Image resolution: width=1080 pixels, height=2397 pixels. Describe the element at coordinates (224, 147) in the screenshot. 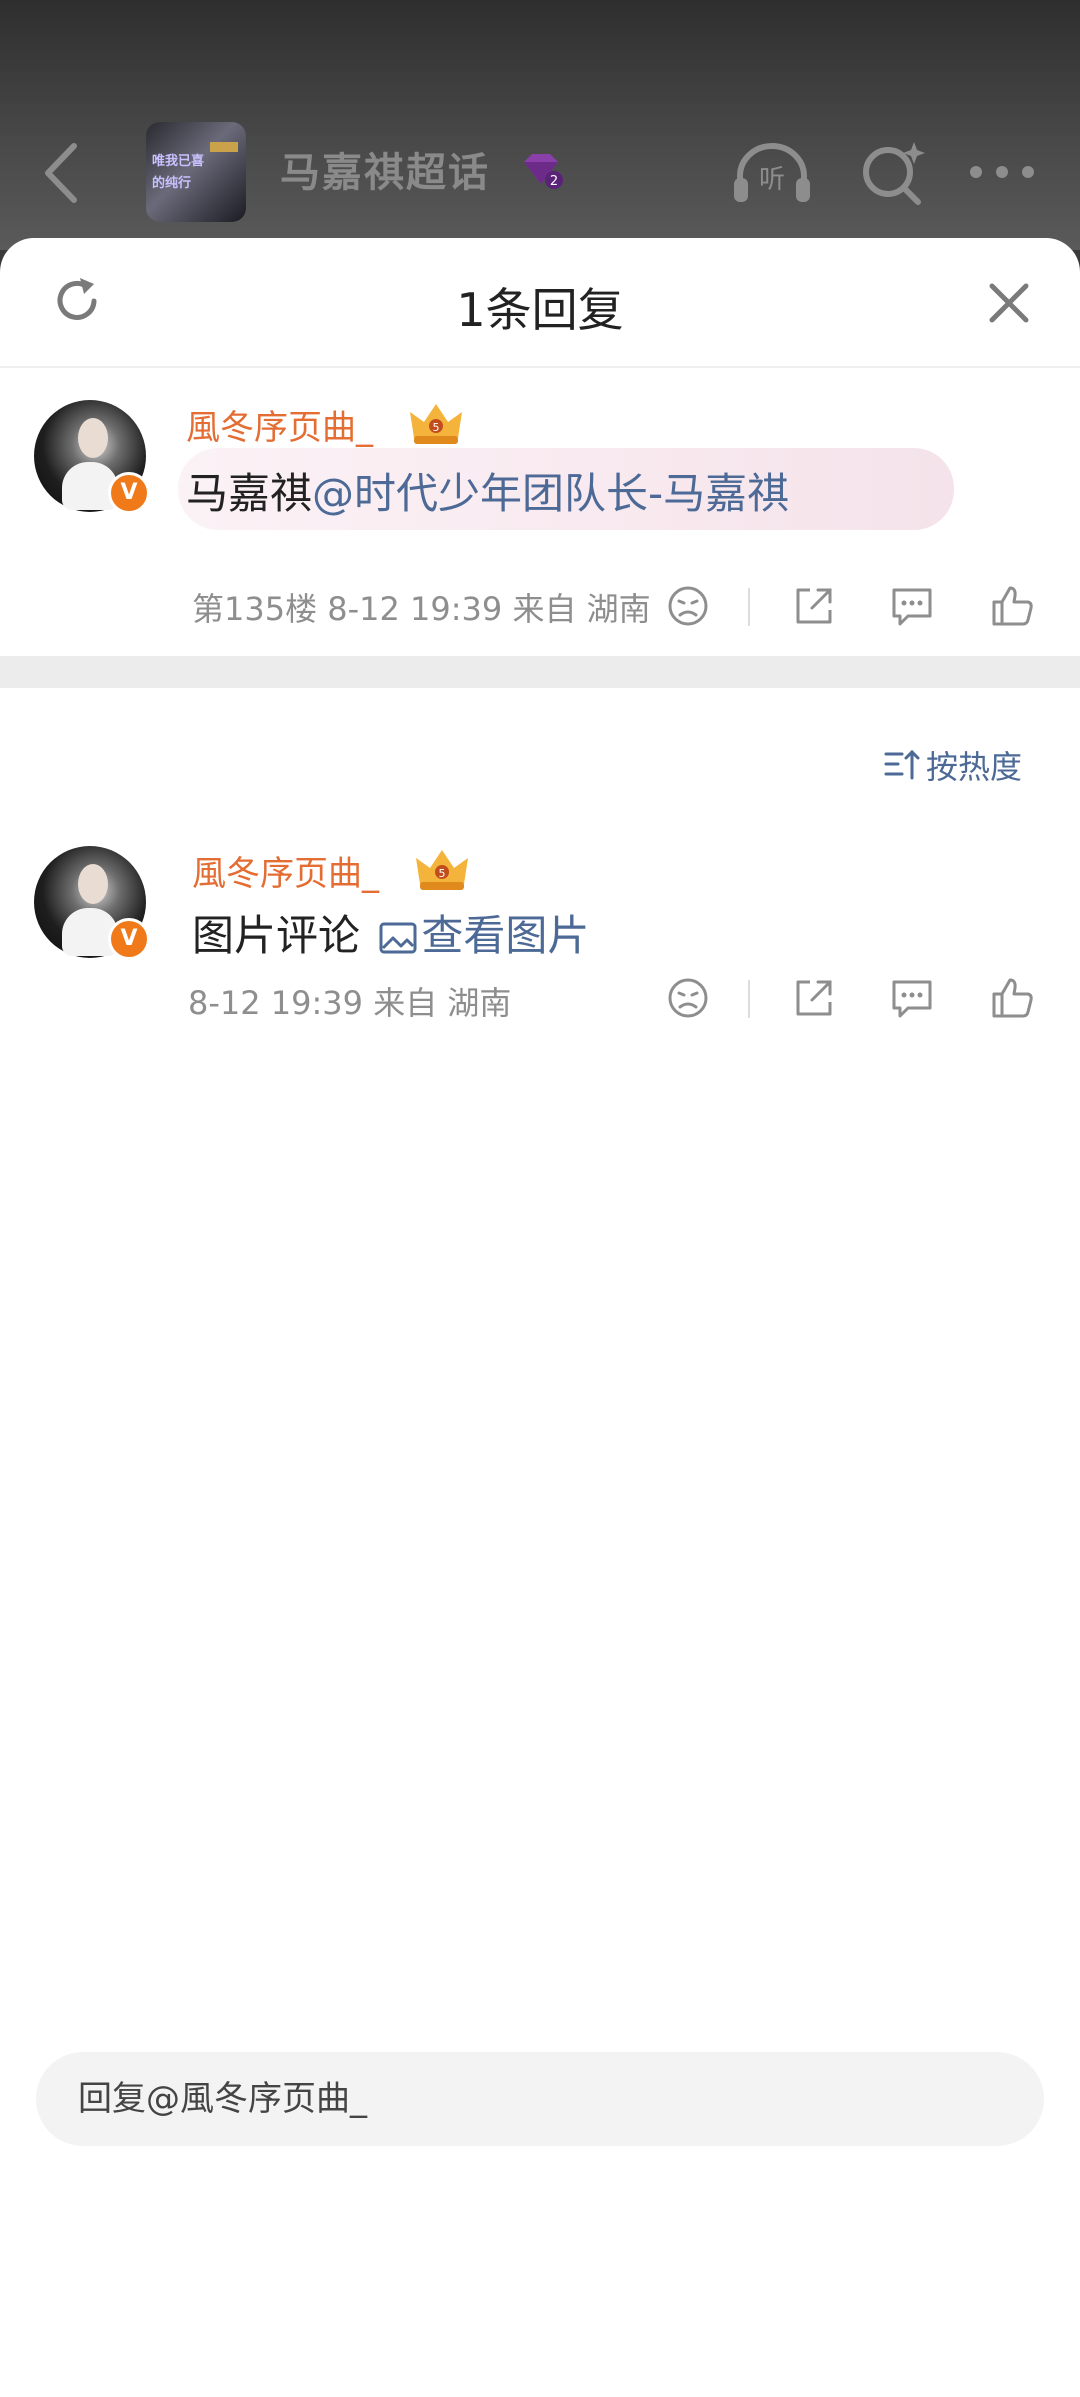

I see `thumbnail-decoration` at that location.